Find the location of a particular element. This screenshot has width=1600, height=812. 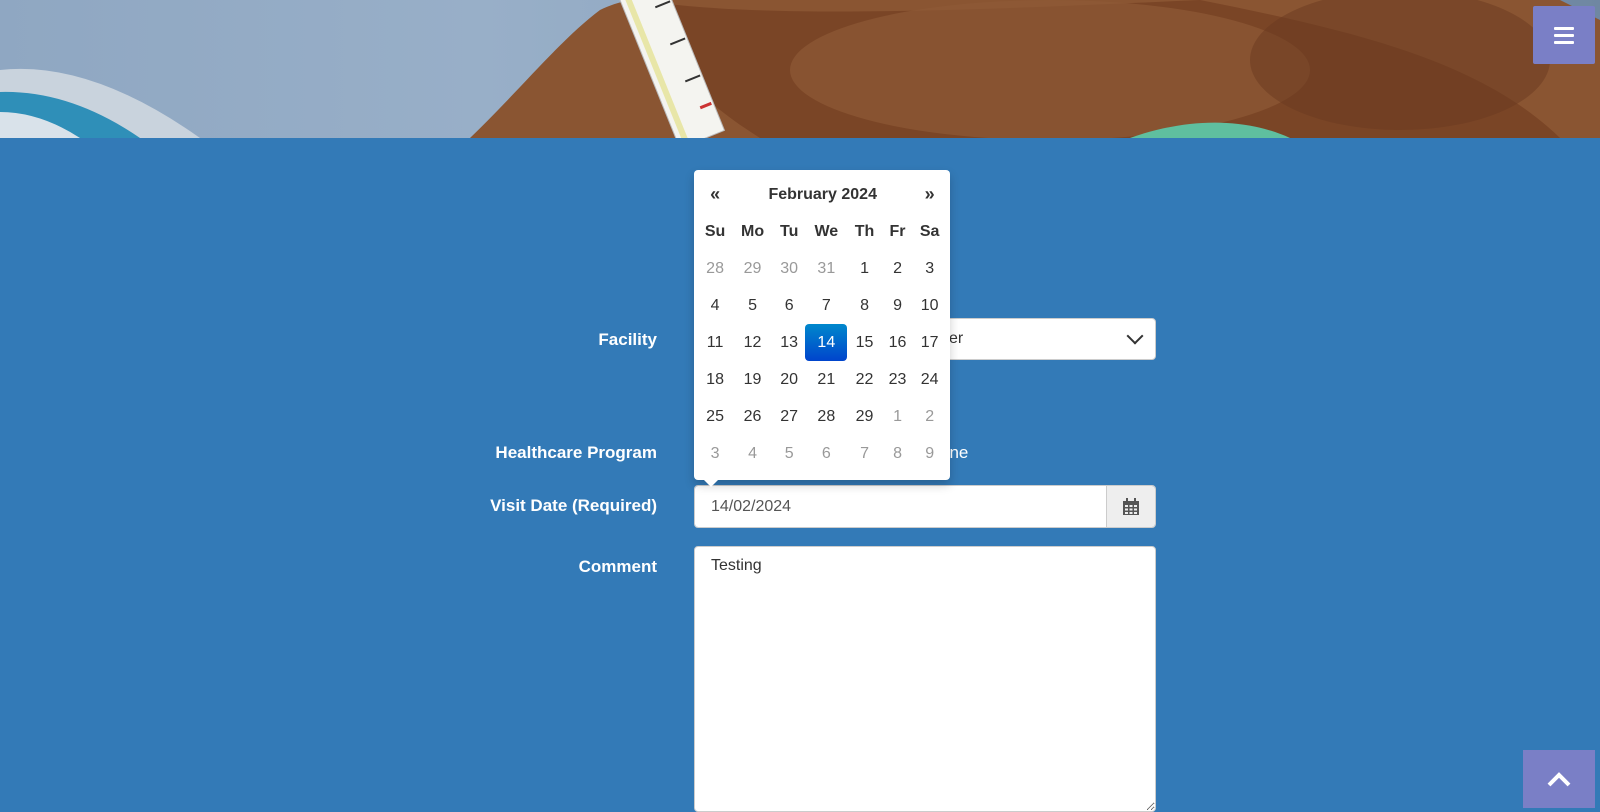

calendar-button is located at coordinates (1130, 506).